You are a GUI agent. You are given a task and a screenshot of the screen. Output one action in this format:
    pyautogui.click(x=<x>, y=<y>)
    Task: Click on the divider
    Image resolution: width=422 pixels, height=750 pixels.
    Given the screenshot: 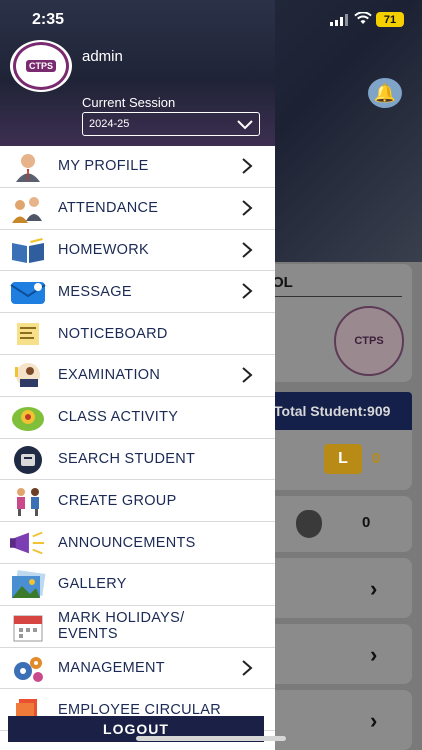 What is the action you would take?
    pyautogui.click(x=332, y=296)
    